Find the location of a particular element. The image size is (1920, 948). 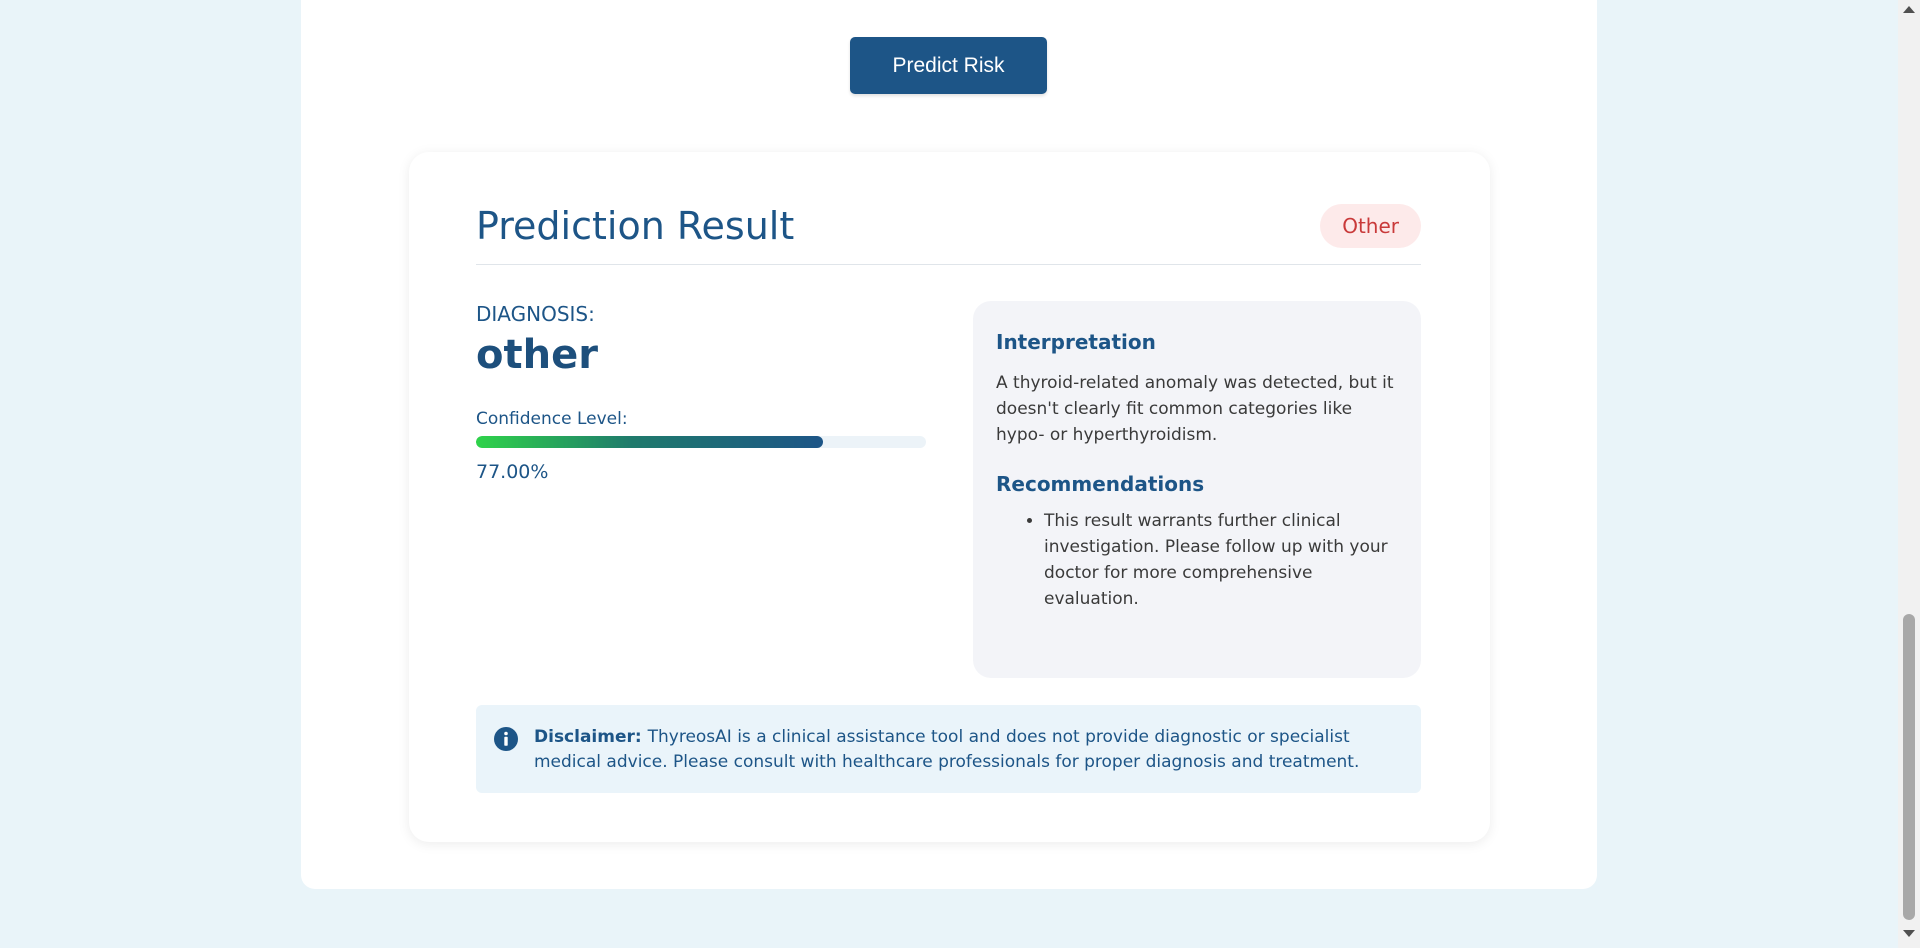

scrollbar-thumb is located at coordinates (1909, 767).